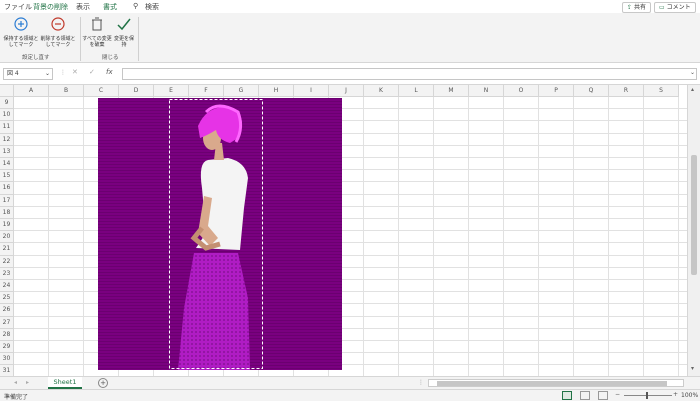  I want to click on ribbon-tabs: ファイル 背景の削除 表示 書式 ⚲ 検索 ⇪ 共有 ▭ コメント, so click(350, 7).